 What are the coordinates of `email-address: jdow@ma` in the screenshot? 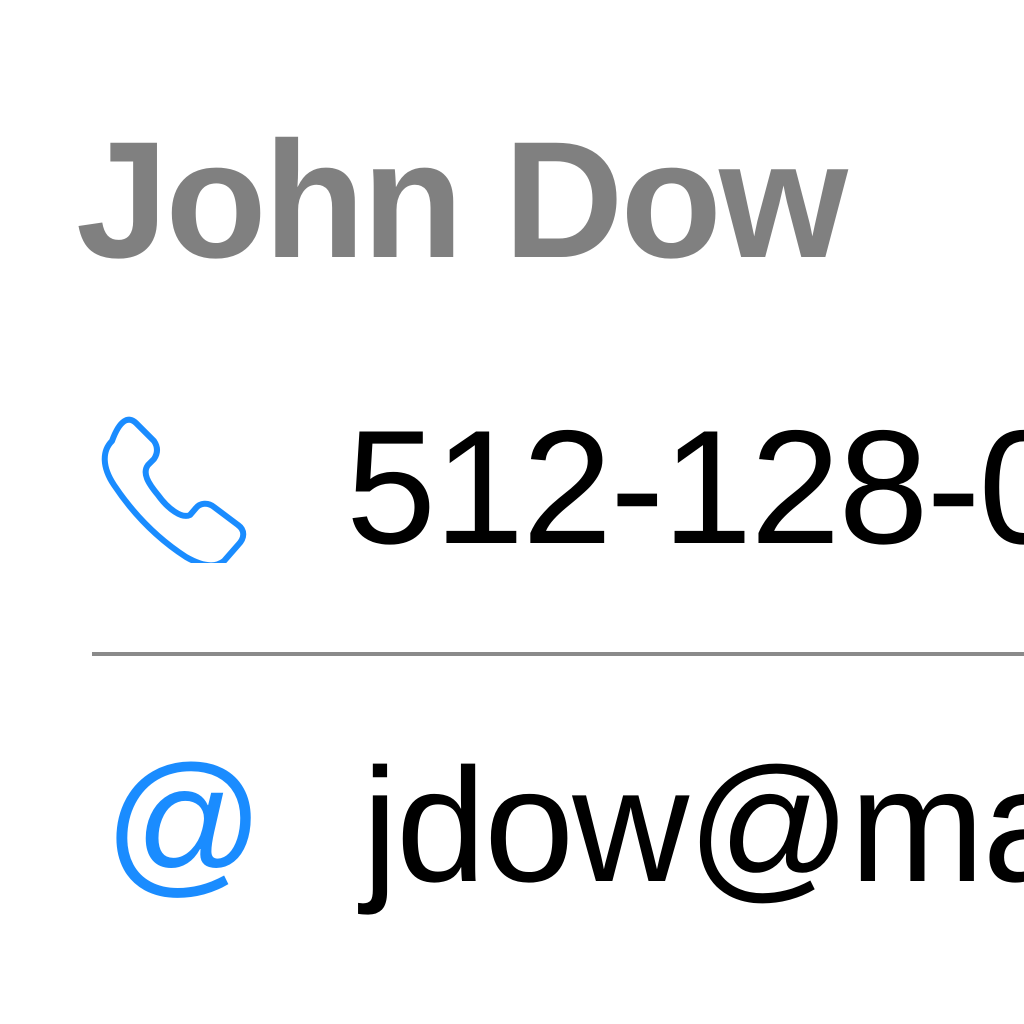 It's located at (693, 826).